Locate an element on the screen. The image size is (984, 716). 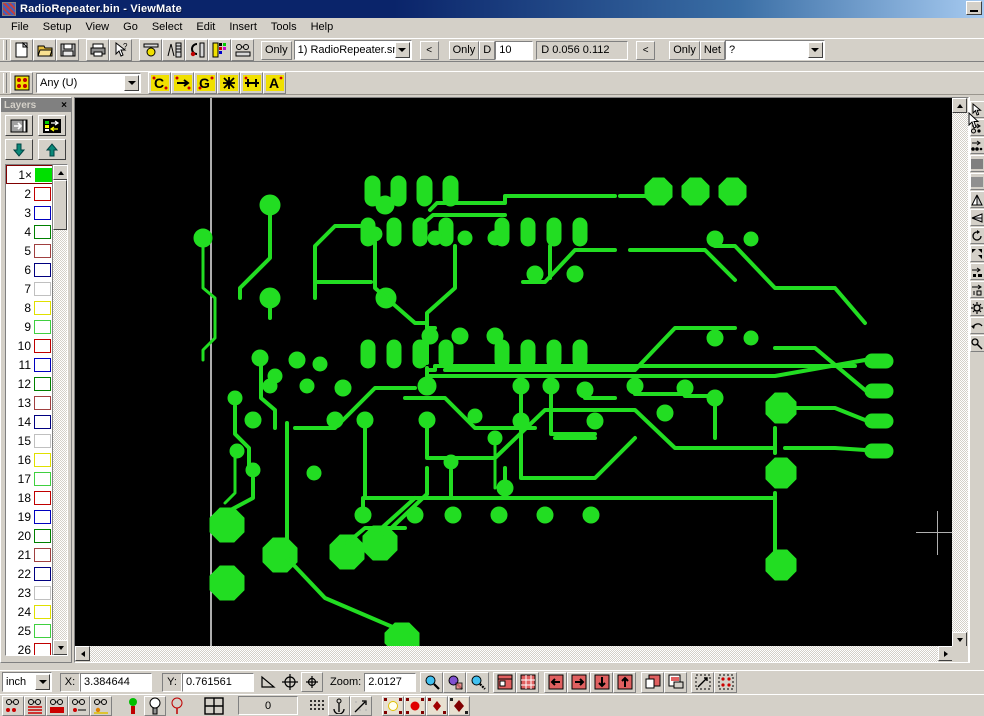
layer-select-combo: 1) RadioRepeater.sm is located at coordinates (352, 50).